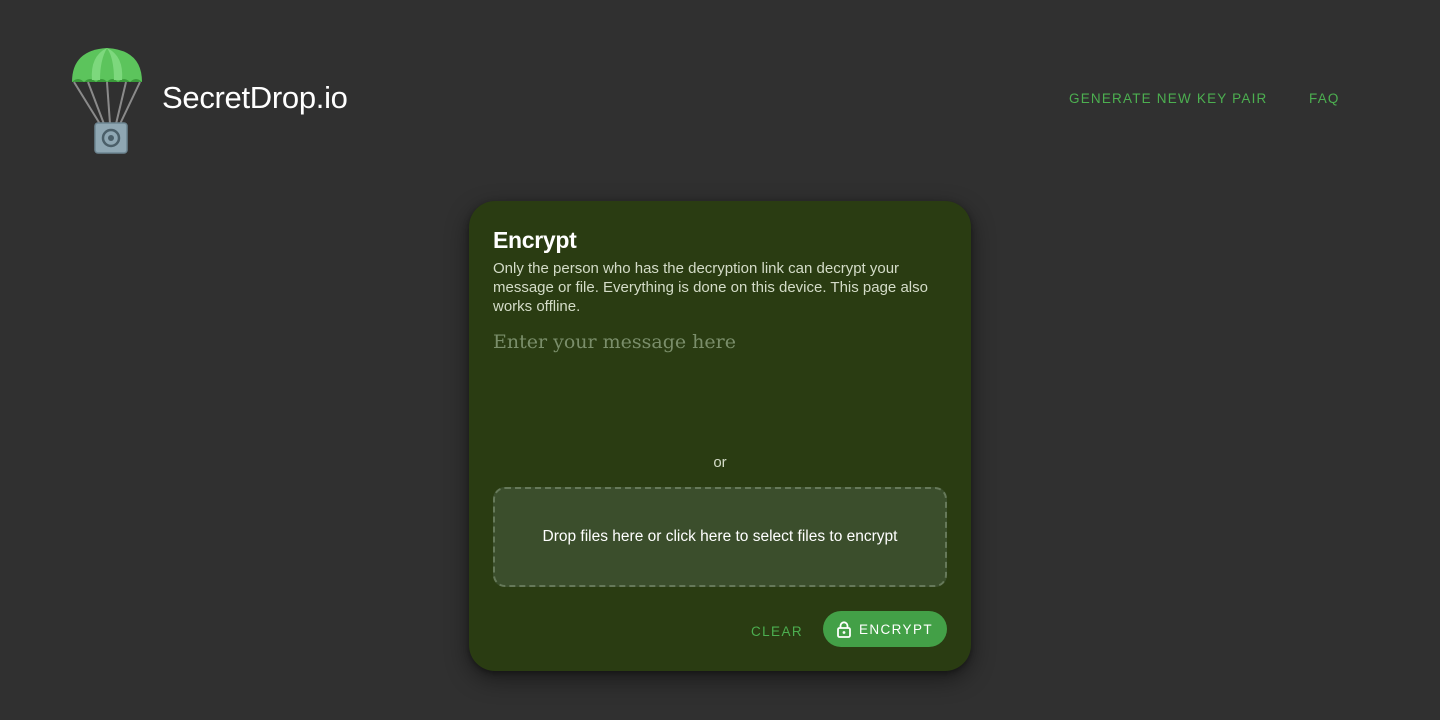  What do you see at coordinates (107, 102) in the screenshot?
I see `parachute-logo-icon` at bounding box center [107, 102].